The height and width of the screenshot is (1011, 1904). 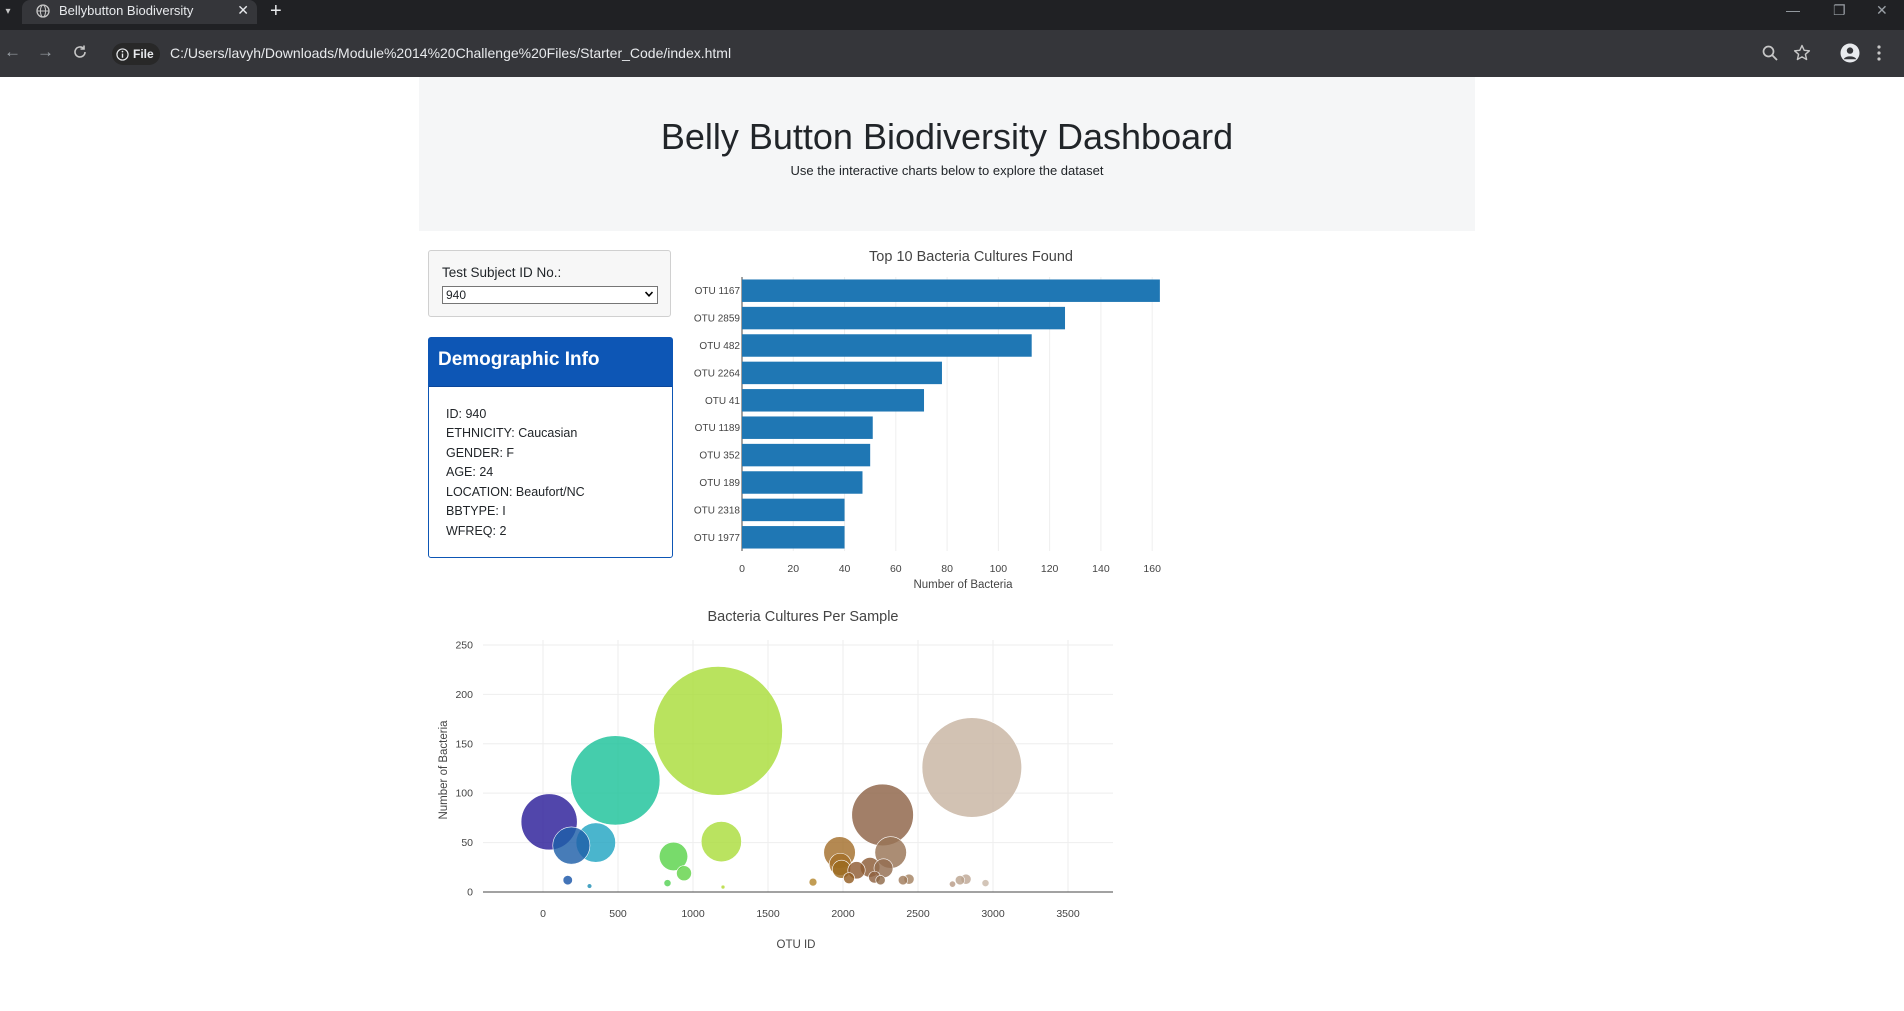 I want to click on subject-selector-label: Test Subject ID No.:, so click(x=502, y=272).